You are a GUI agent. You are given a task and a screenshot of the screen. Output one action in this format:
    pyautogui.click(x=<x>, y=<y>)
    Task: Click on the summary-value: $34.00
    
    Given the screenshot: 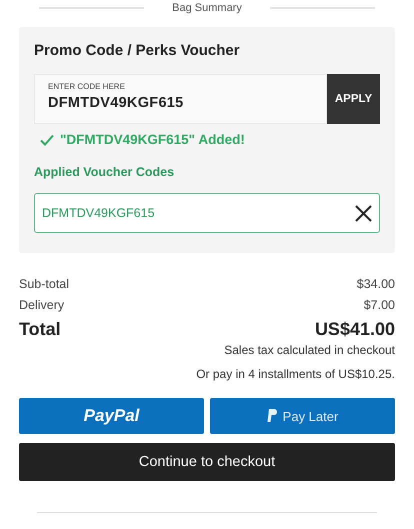 What is the action you would take?
    pyautogui.click(x=375, y=284)
    